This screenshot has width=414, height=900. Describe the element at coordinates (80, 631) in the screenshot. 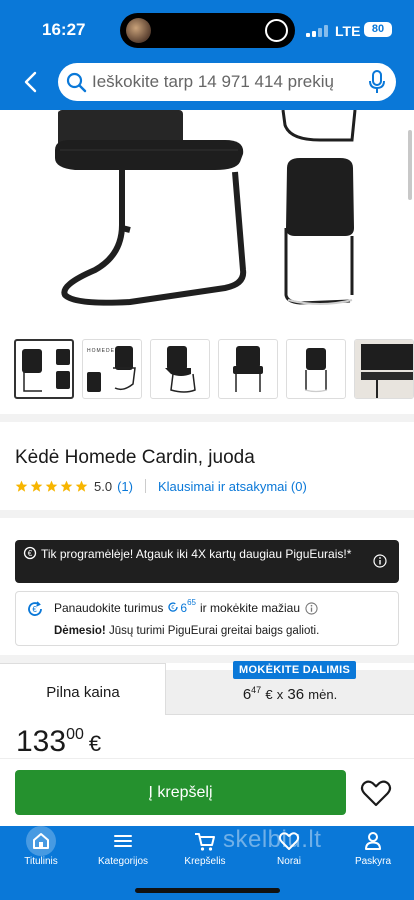

I see `warning-label: Dėmesio!` at that location.